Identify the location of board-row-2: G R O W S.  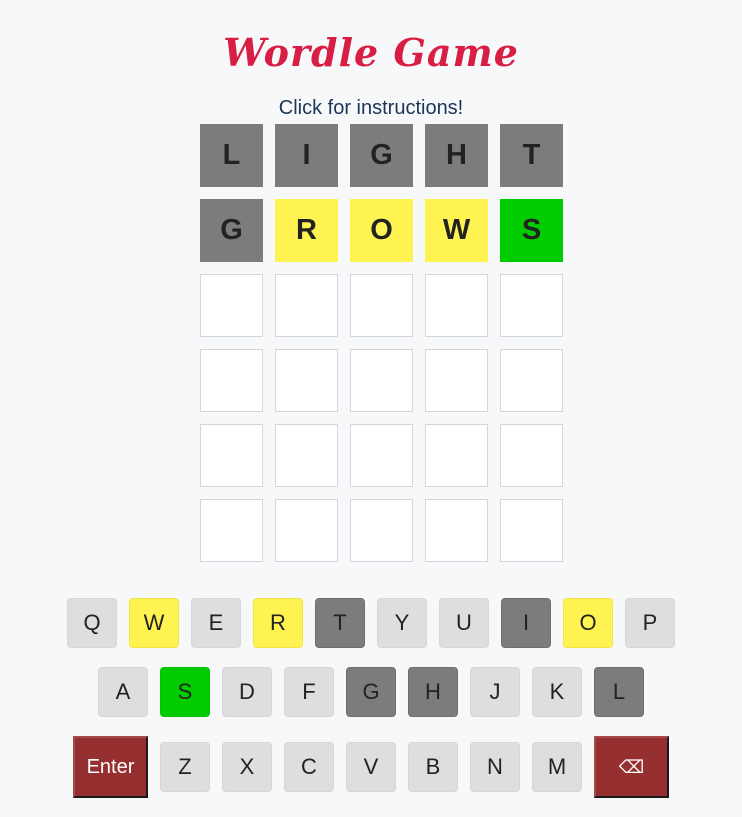
(381, 230).